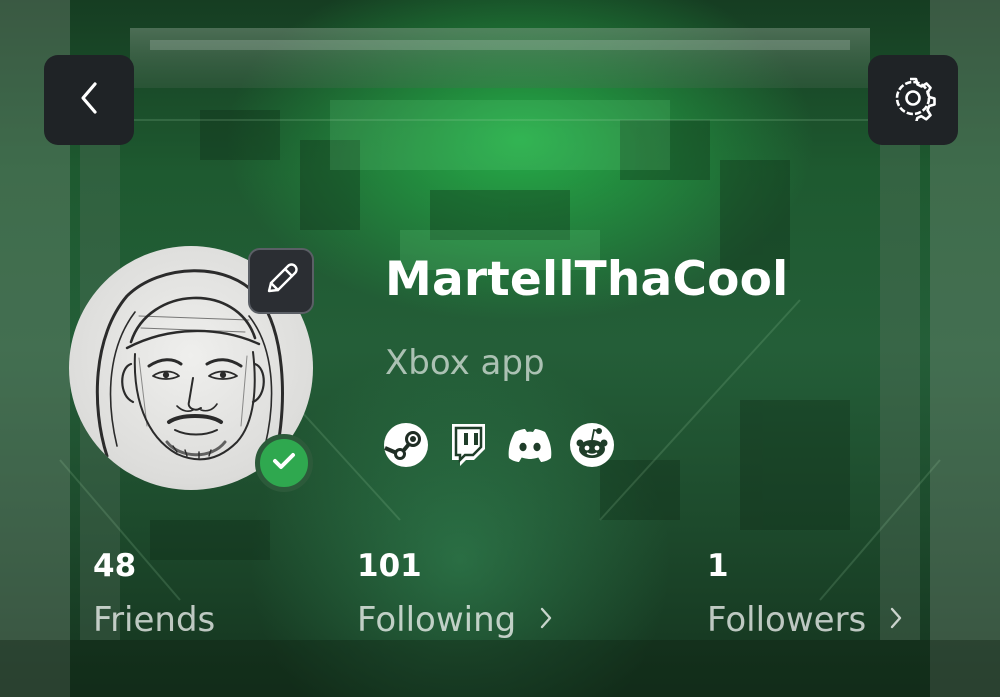 This screenshot has height=697, width=1000. I want to click on settings-button, so click(913, 100).